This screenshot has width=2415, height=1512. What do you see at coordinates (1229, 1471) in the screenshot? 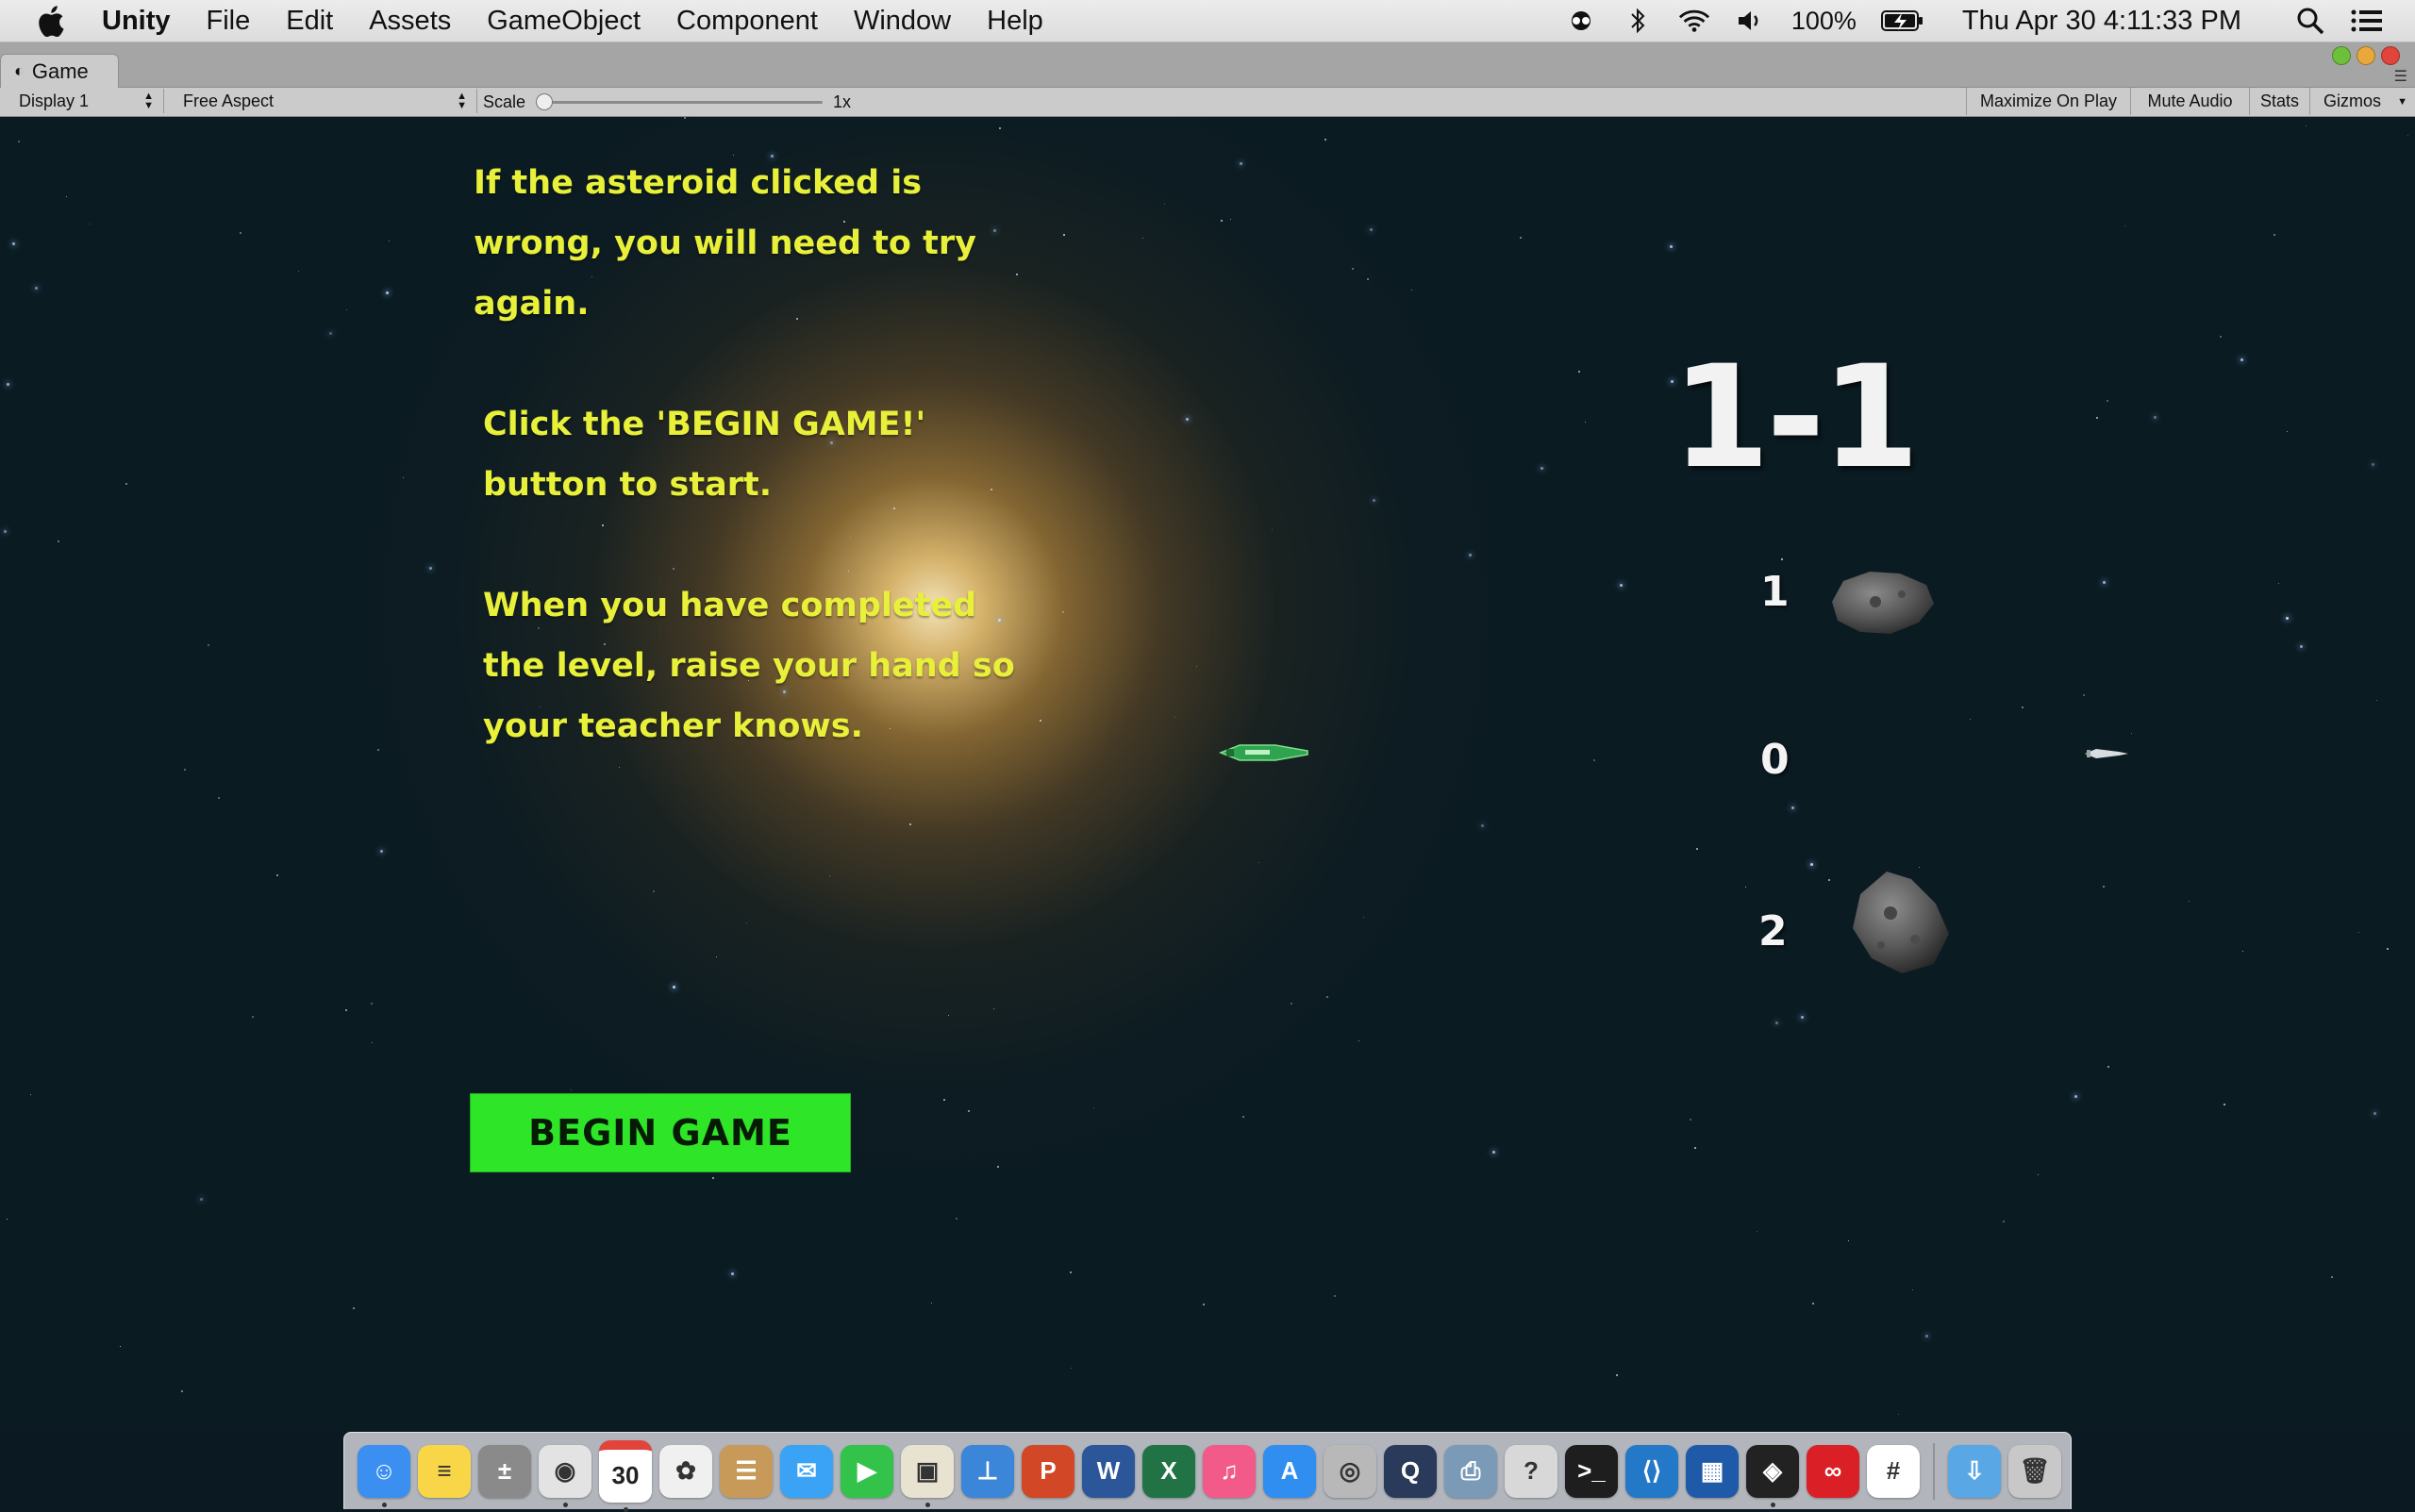
I see `dock-itunes-icon: ♫` at bounding box center [1229, 1471].